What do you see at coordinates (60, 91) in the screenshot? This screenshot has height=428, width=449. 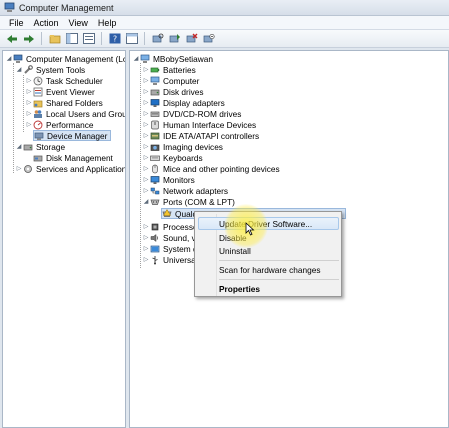 I see `tree-item-event-viewer: ▷ Event Viewer` at bounding box center [60, 91].